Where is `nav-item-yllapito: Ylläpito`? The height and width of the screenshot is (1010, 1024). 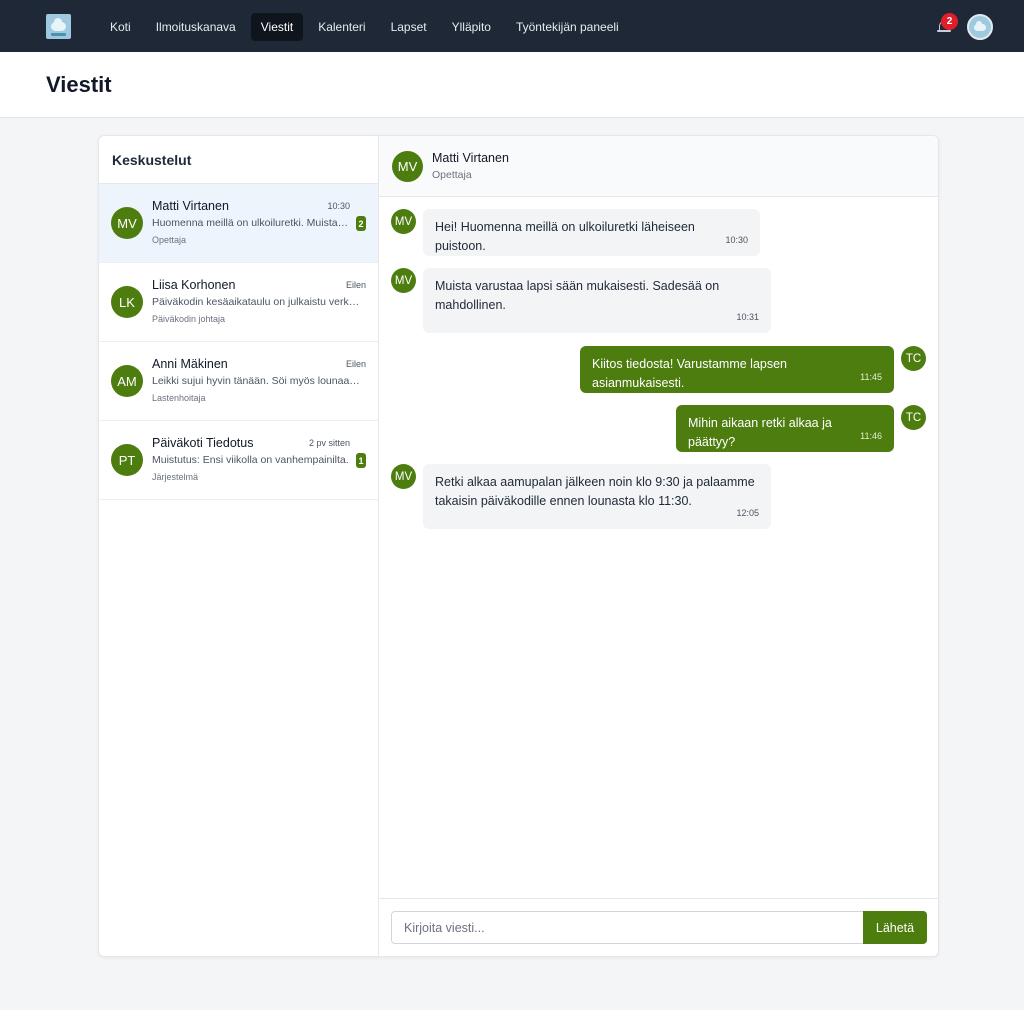
nav-item-yllapito: Ylläpito is located at coordinates (471, 27).